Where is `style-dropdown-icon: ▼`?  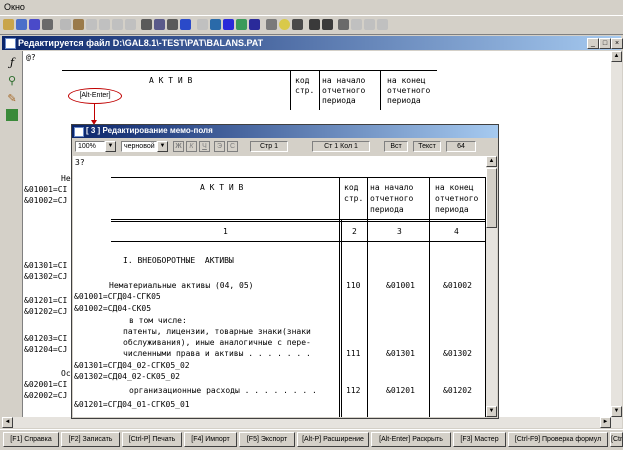
style-dropdown-icon: ▼ is located at coordinates (162, 146).